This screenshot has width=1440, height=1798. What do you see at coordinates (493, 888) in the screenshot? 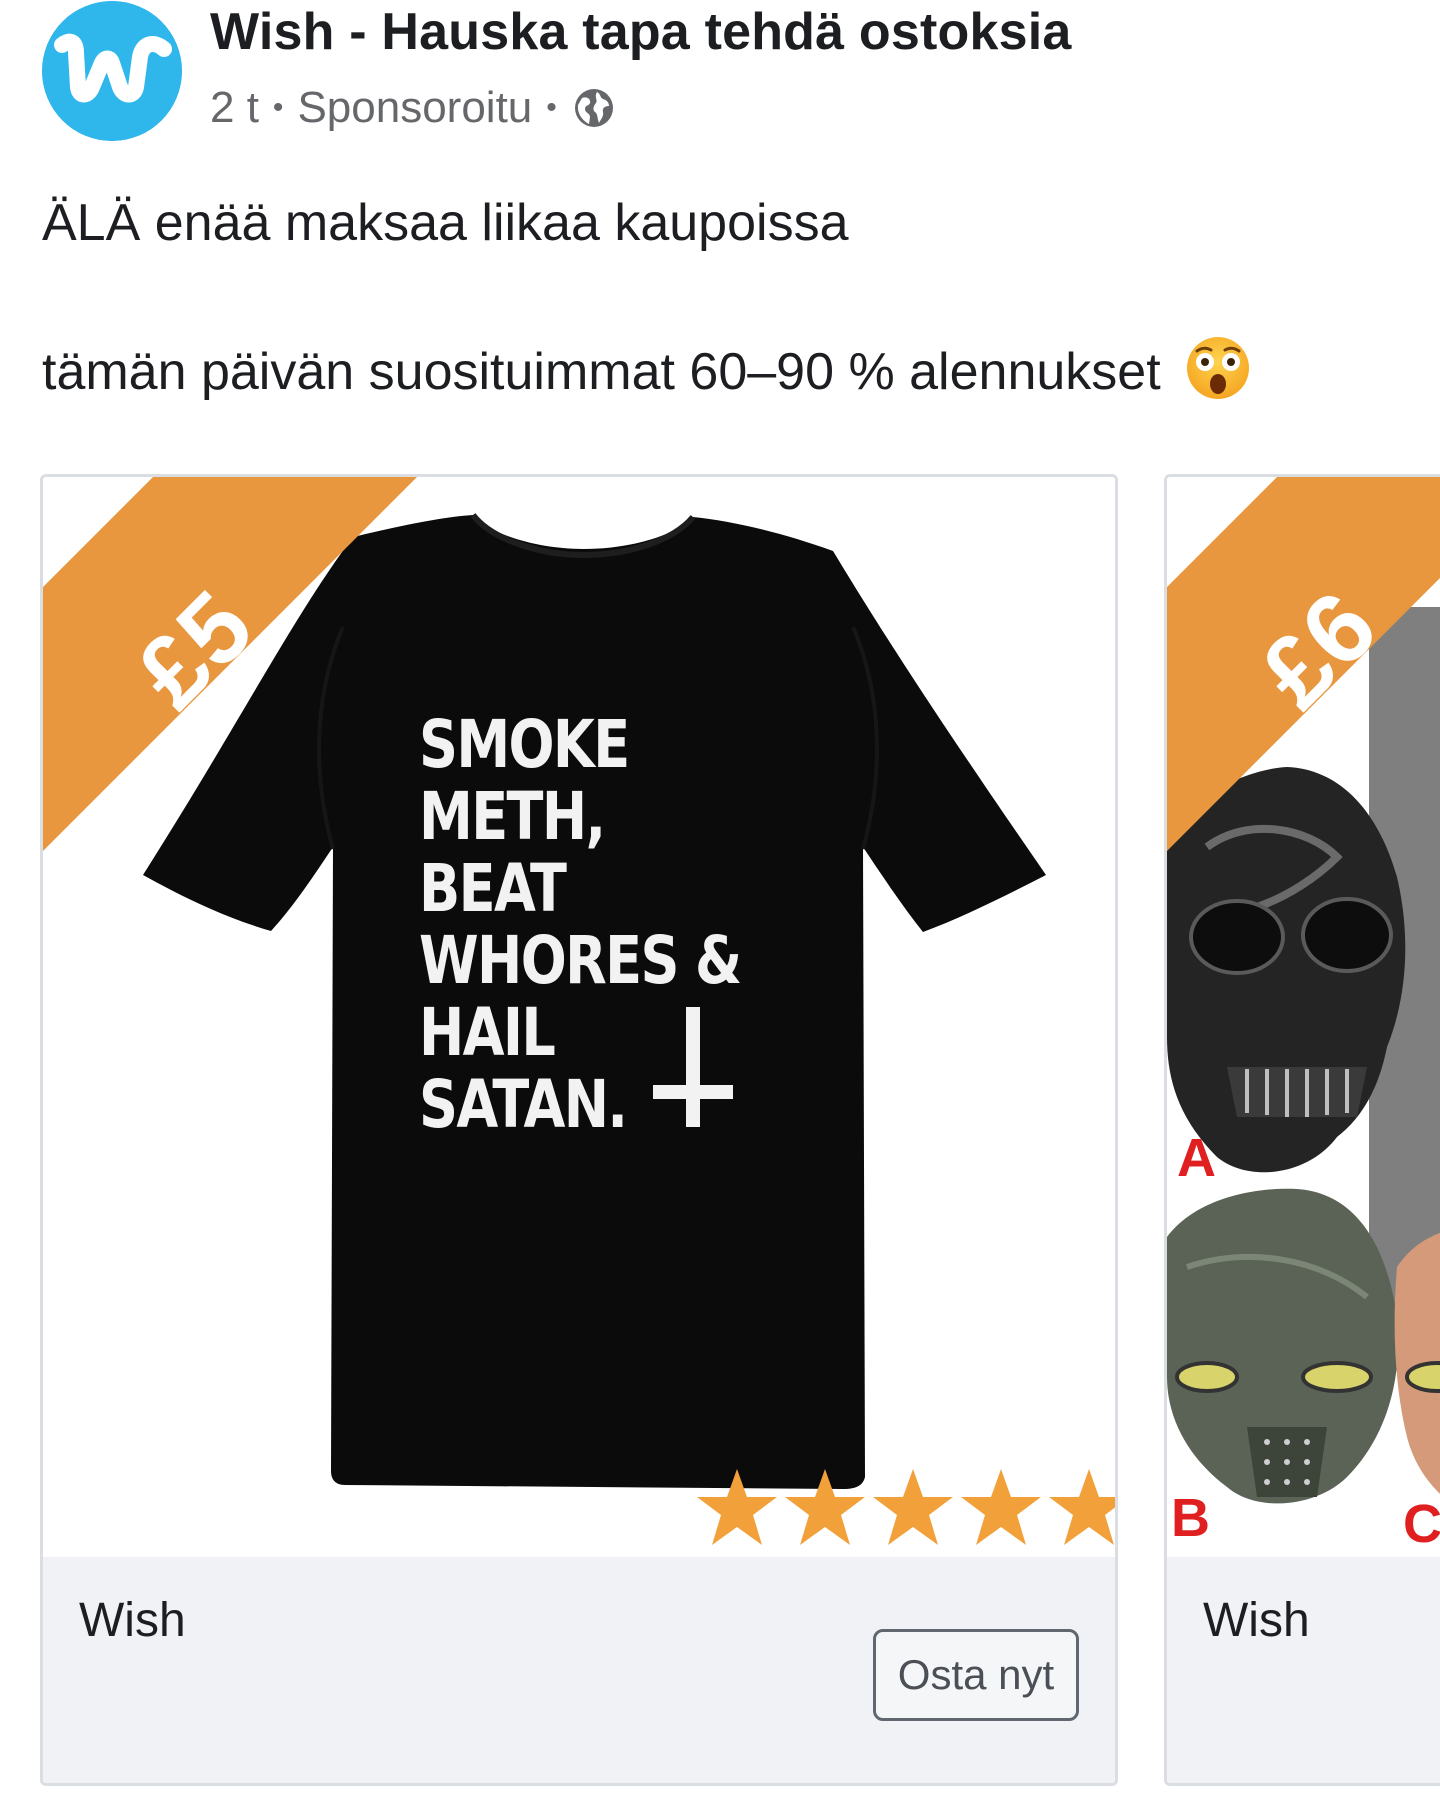
I see `shirt-text-line: BEAT` at bounding box center [493, 888].